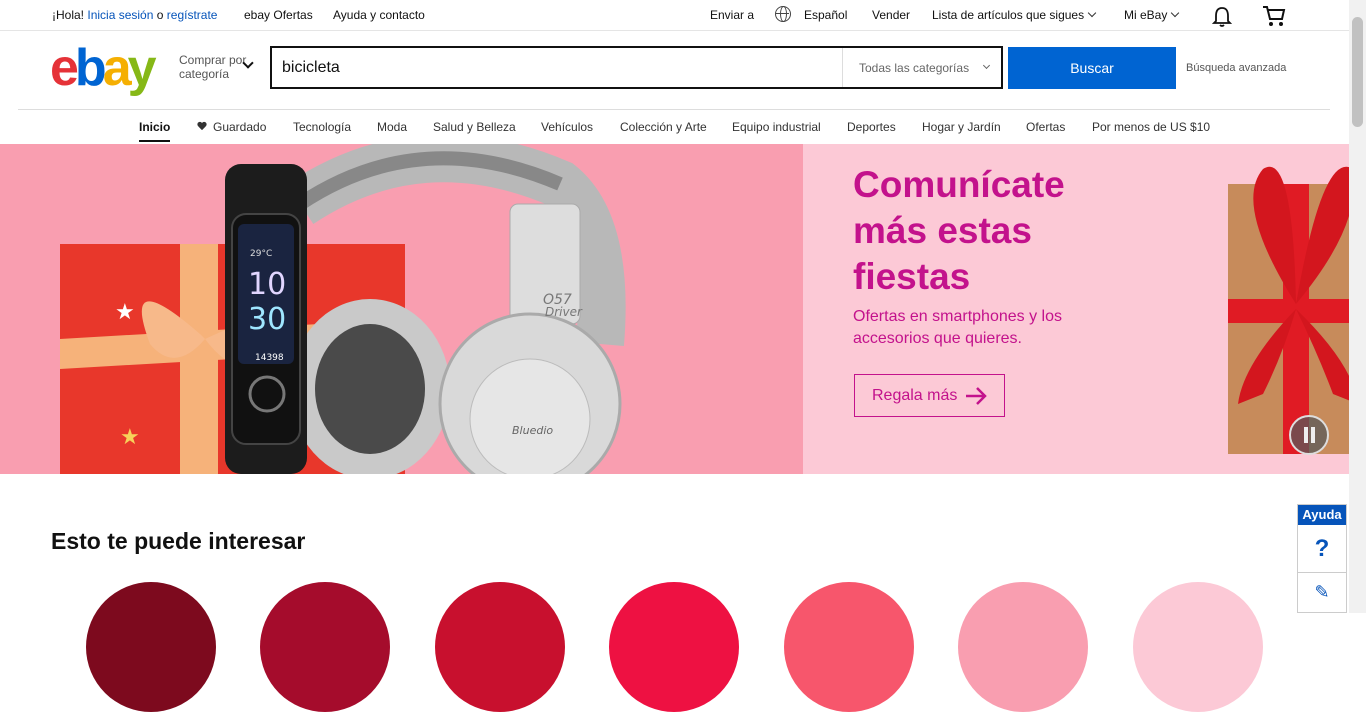 This screenshot has height=712, width=1366. What do you see at coordinates (261, 254) in the screenshot?
I see `svg-text: 29°C` at bounding box center [261, 254].